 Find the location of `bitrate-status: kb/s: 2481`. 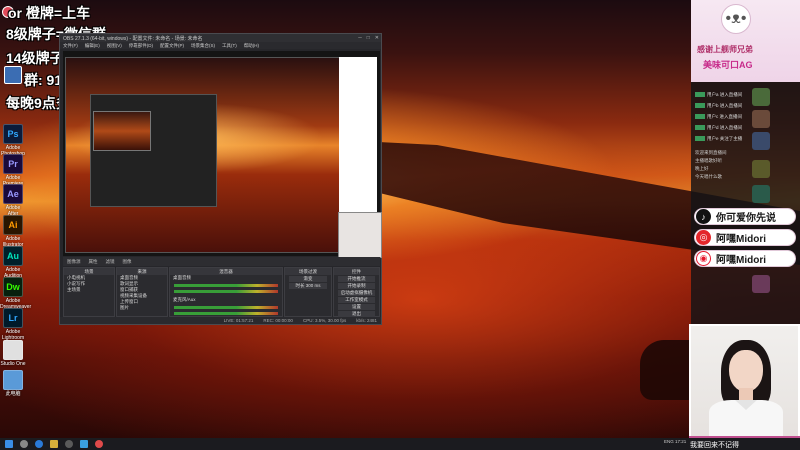

bitrate-status: kb/s: 2481 is located at coordinates (366, 320).